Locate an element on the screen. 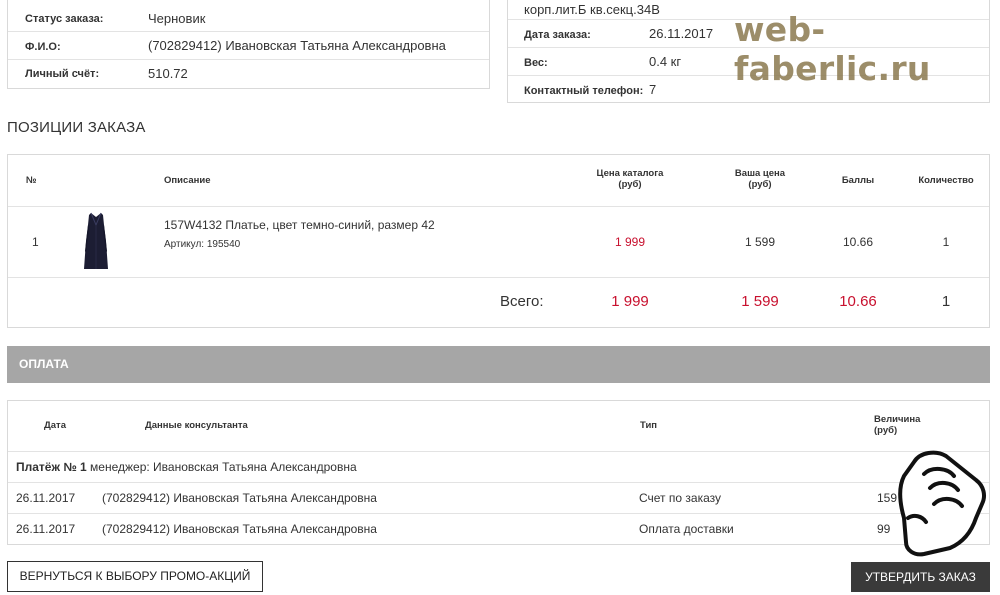  position-qty: 1 is located at coordinates (946, 242).